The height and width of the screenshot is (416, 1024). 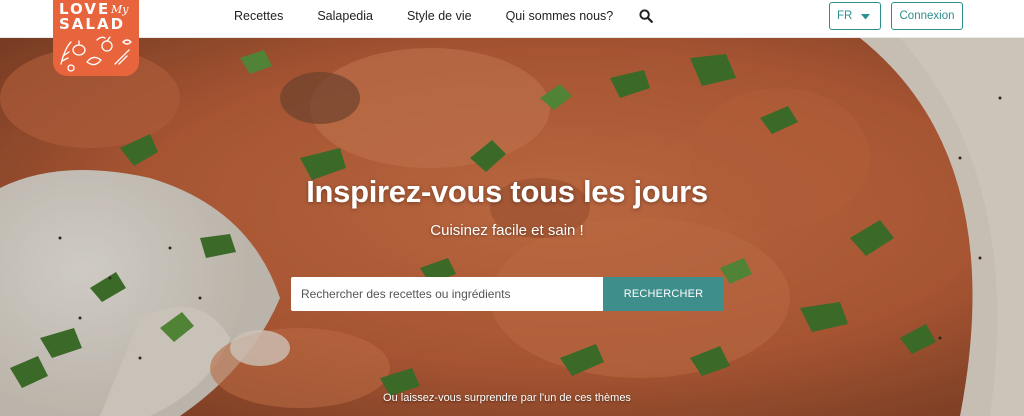 What do you see at coordinates (507, 191) in the screenshot?
I see `hero-title: Inspirez-vous tous les jours` at bounding box center [507, 191].